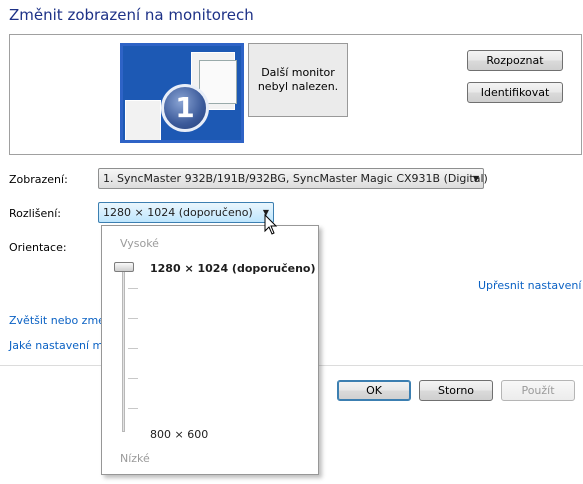 This screenshot has height=484, width=583. I want to click on resolution-select: 1280 × 1024 (doporučeno) ▼, so click(186, 212).